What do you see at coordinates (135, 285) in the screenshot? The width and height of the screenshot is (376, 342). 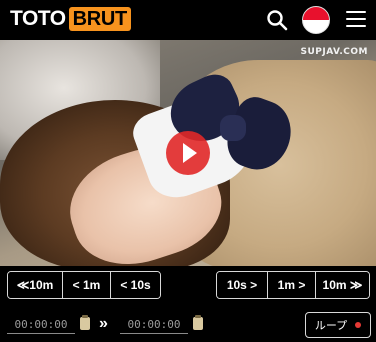 I see `seek-back-10s-button: < 10s` at bounding box center [135, 285].